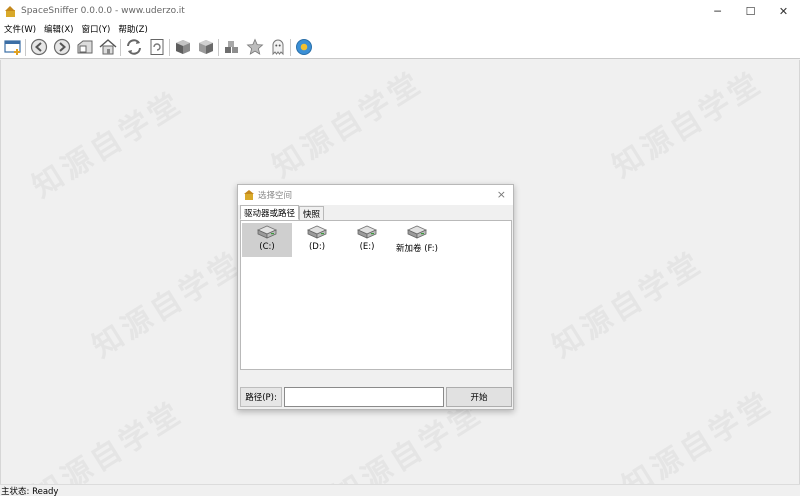 Image resolution: width=800 pixels, height=496 pixels. I want to click on zoom-in-icon, so click(84, 47).